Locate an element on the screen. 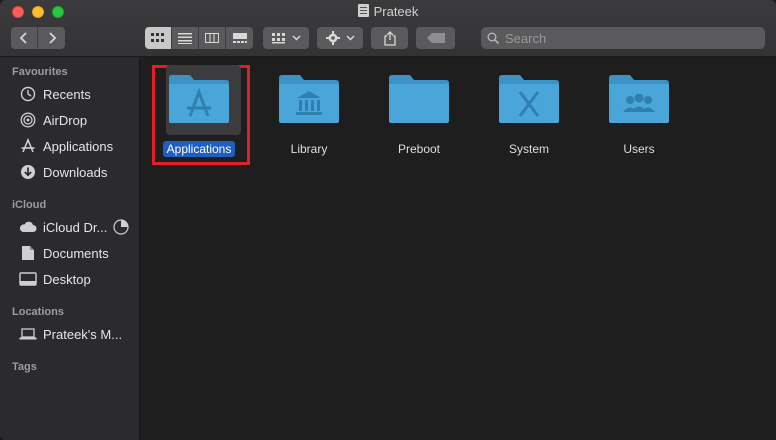 This screenshot has height=440, width=776. sidebar-item-label: Downloads is located at coordinates (75, 172).